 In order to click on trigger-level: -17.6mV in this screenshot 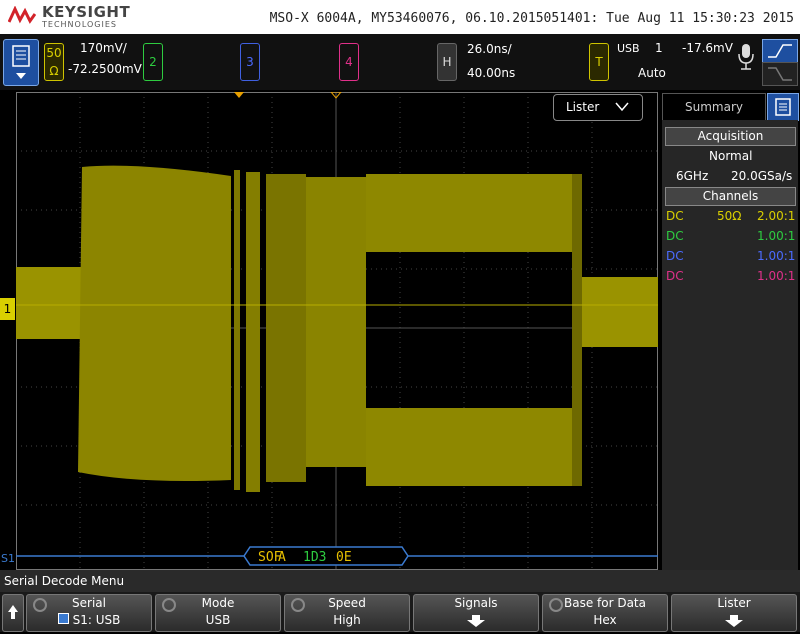, I will do `click(707, 48)`.